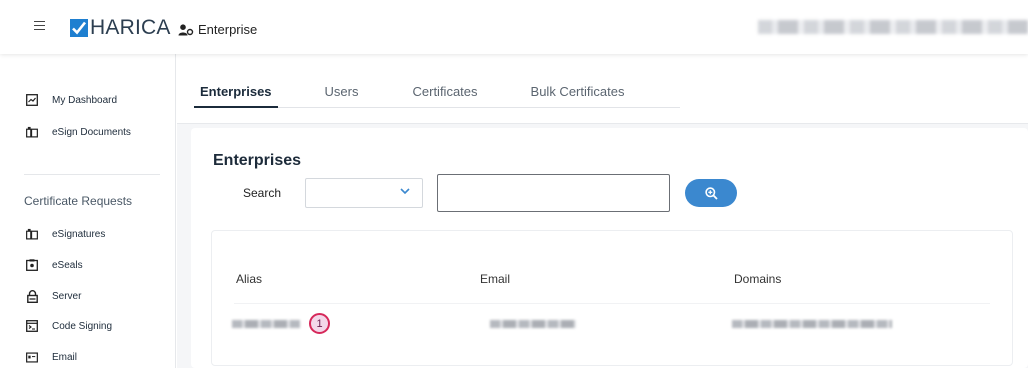 The width and height of the screenshot is (1028, 368). I want to click on breadcrumb: Enterprise, so click(217, 29).